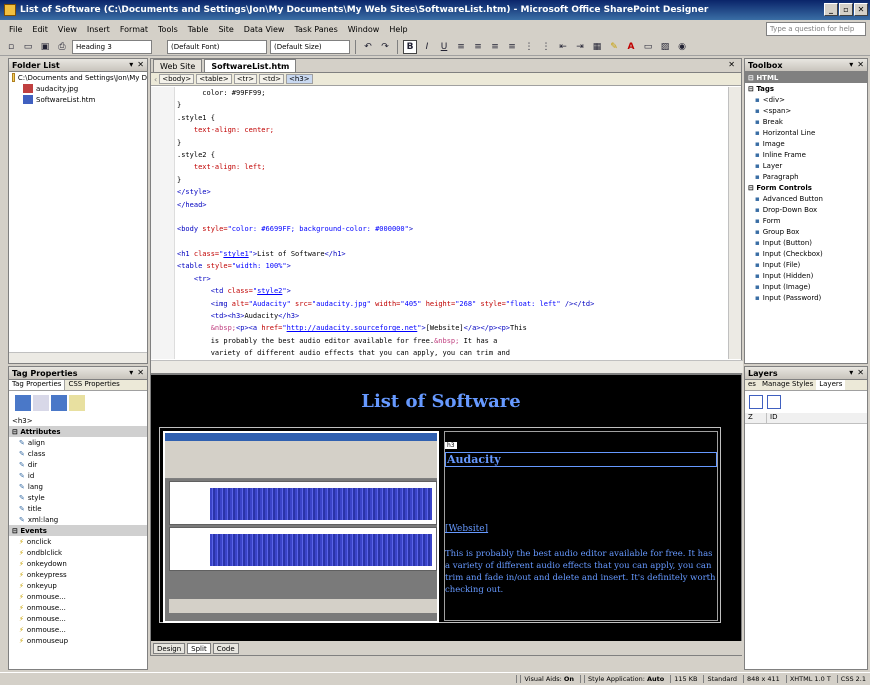  I want to click on layers-id-column: ID, so click(772, 418).